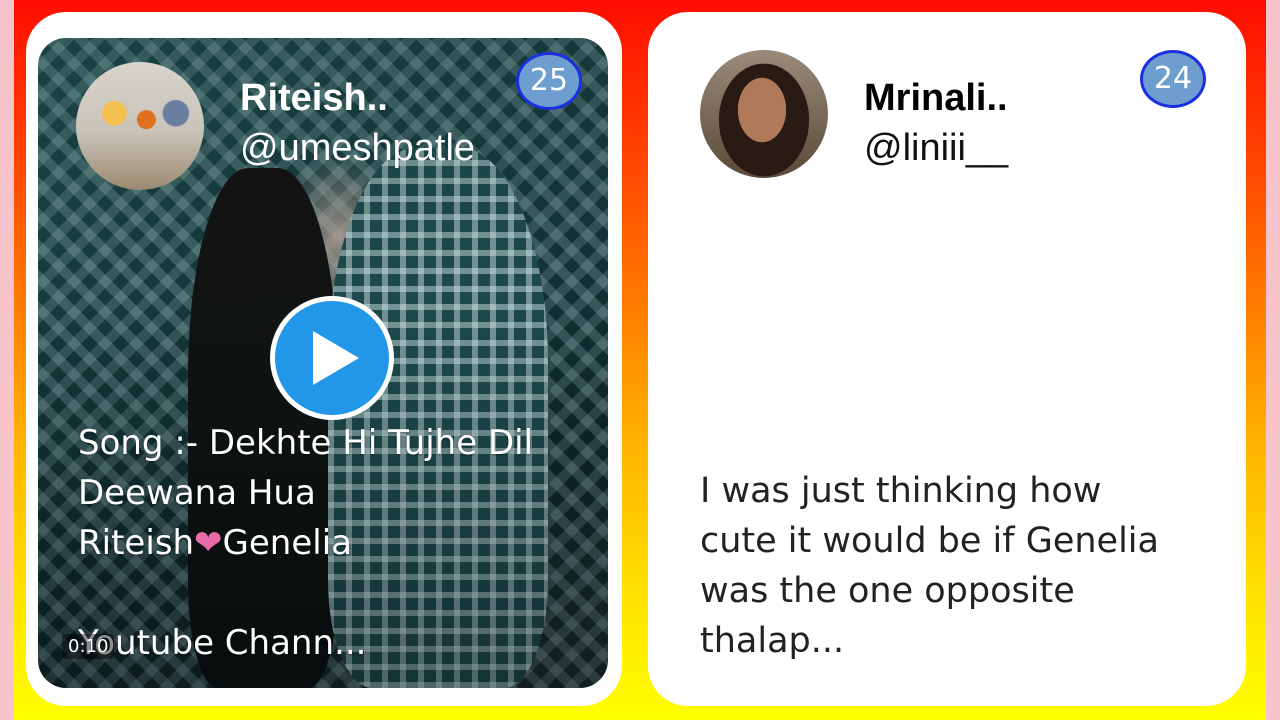 The width and height of the screenshot is (1280, 720). What do you see at coordinates (936, 148) in the screenshot?
I see `user-handle: @liniii__` at bounding box center [936, 148].